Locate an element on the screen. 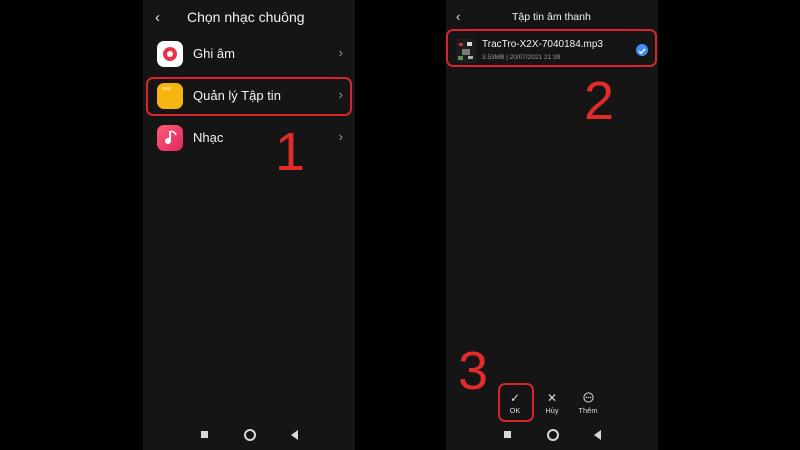  more-icon is located at coordinates (588, 398).